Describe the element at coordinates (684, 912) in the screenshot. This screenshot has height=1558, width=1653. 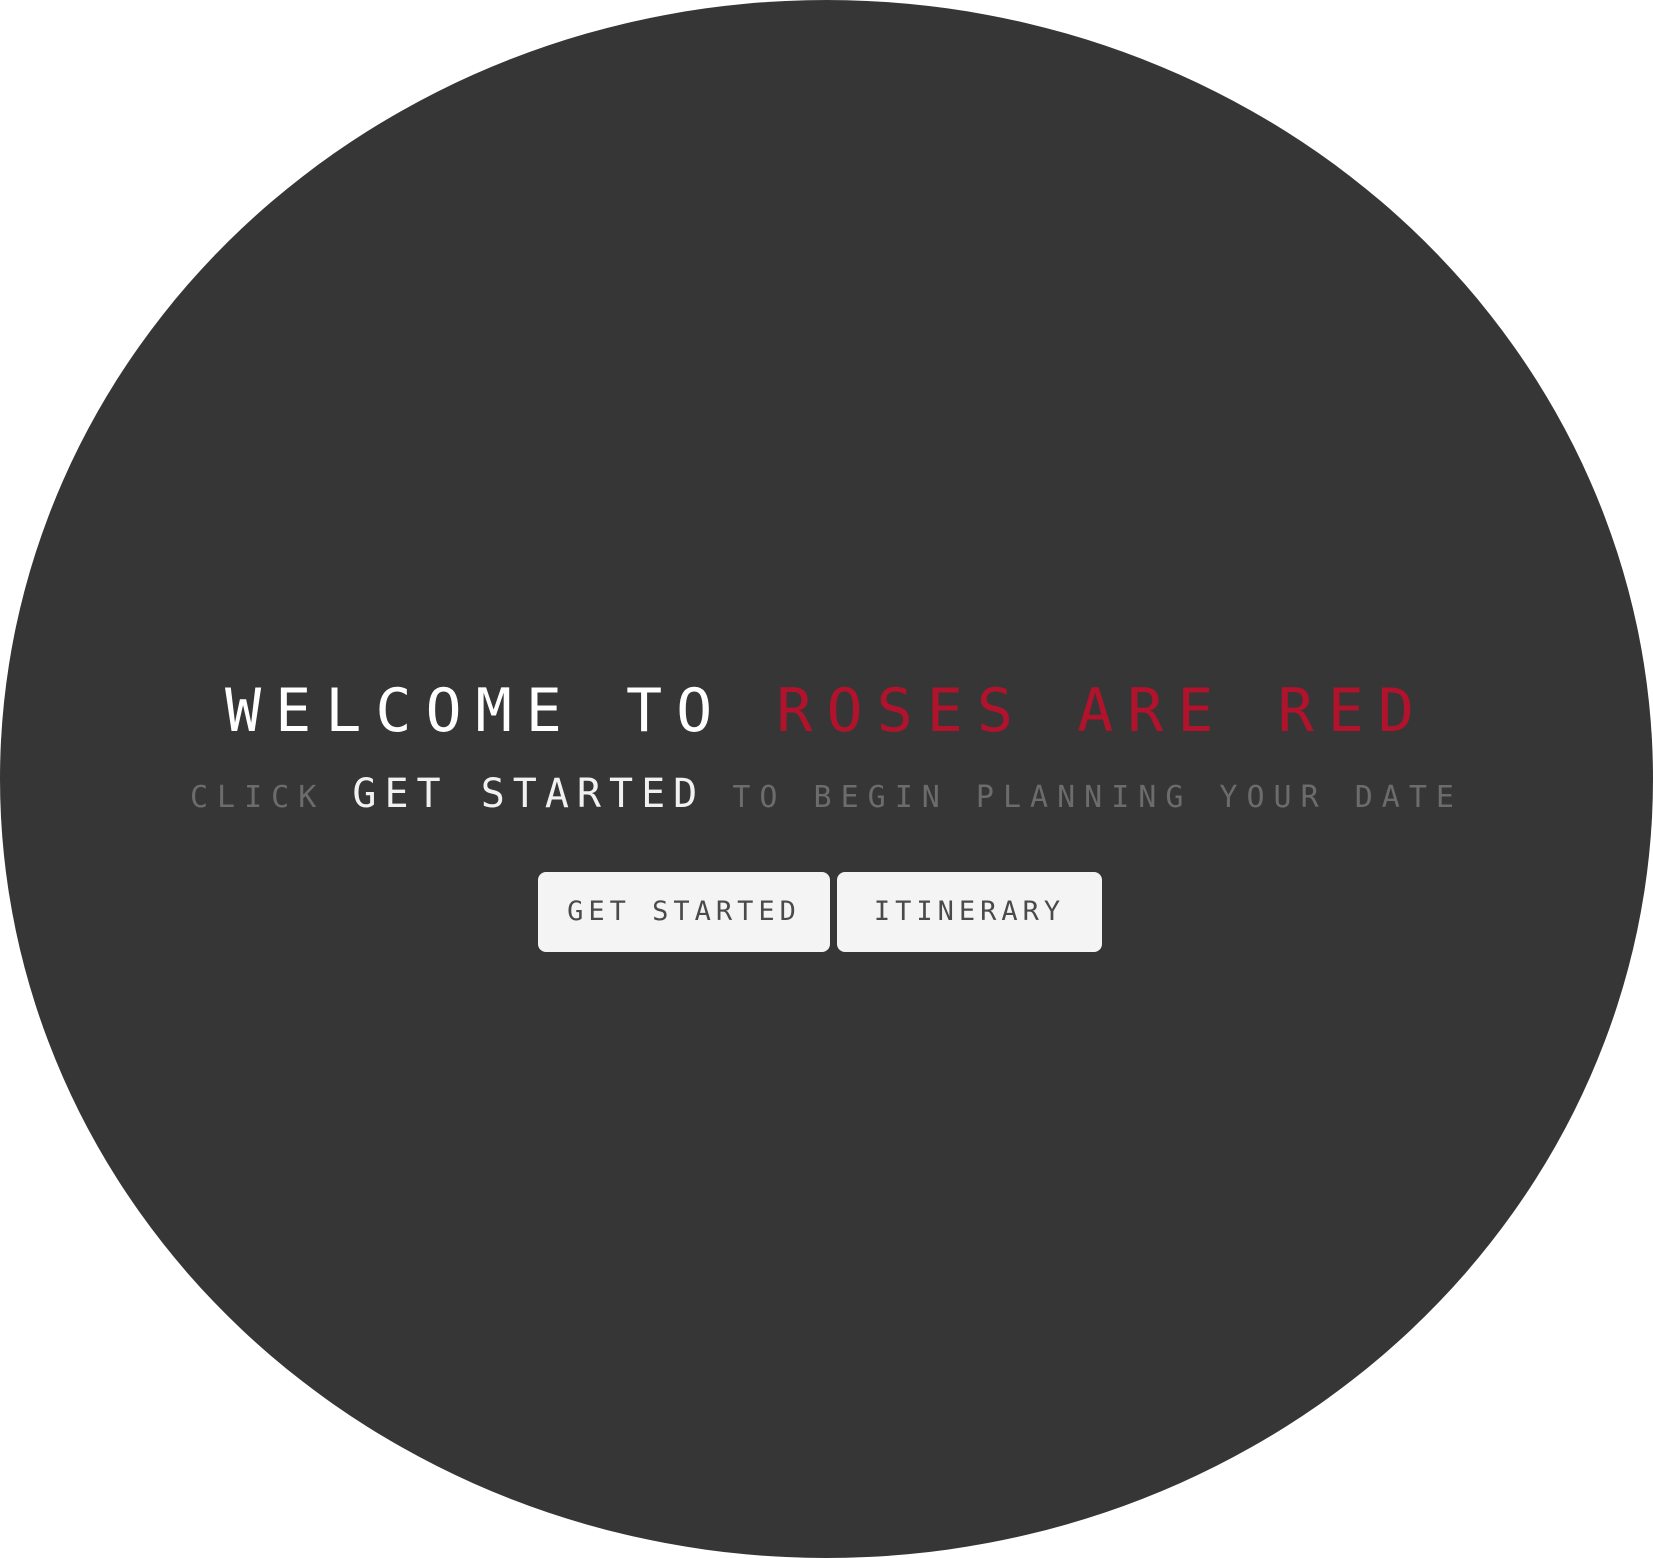
I see `get-started-button: GET STARTED` at that location.